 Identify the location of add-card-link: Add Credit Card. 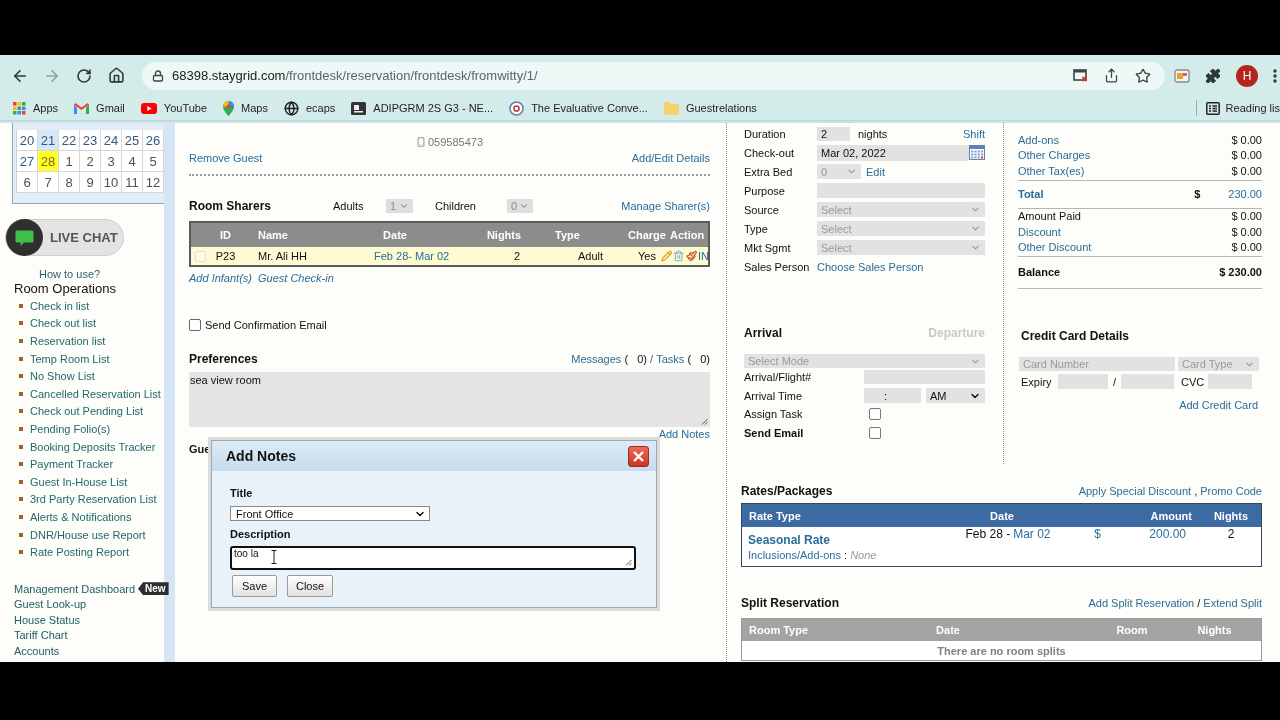
(1218, 405).